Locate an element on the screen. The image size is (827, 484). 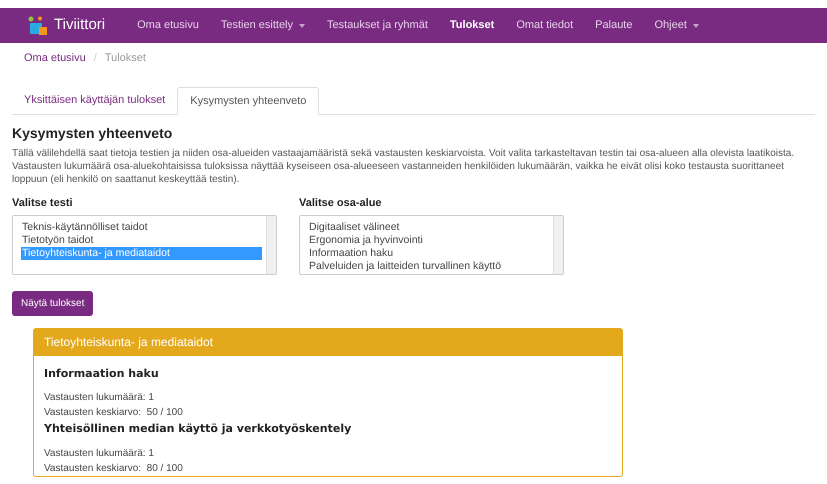
show-results-button: Näytä tulokset is located at coordinates (53, 303).